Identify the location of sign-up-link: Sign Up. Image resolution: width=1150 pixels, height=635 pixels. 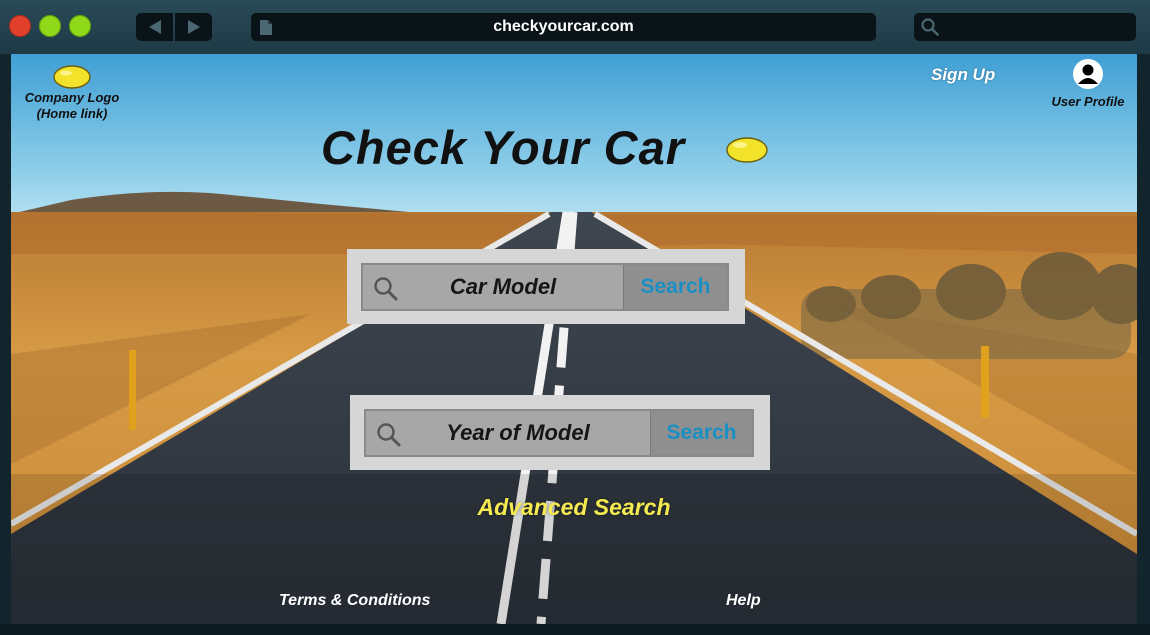
(963, 75).